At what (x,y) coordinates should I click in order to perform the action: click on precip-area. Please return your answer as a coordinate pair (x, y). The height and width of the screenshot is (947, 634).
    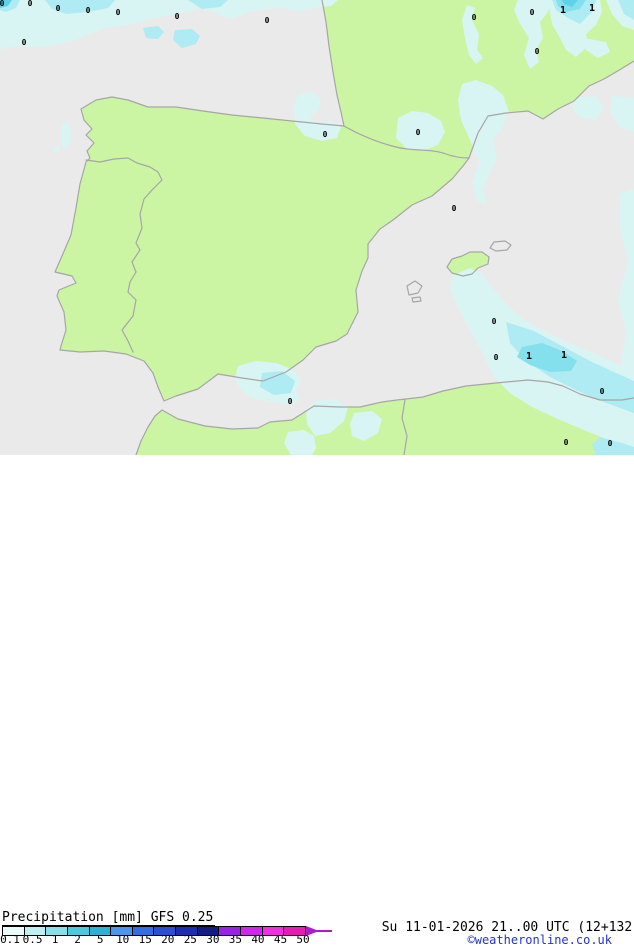
    Looking at the image, I should click on (57, 149).